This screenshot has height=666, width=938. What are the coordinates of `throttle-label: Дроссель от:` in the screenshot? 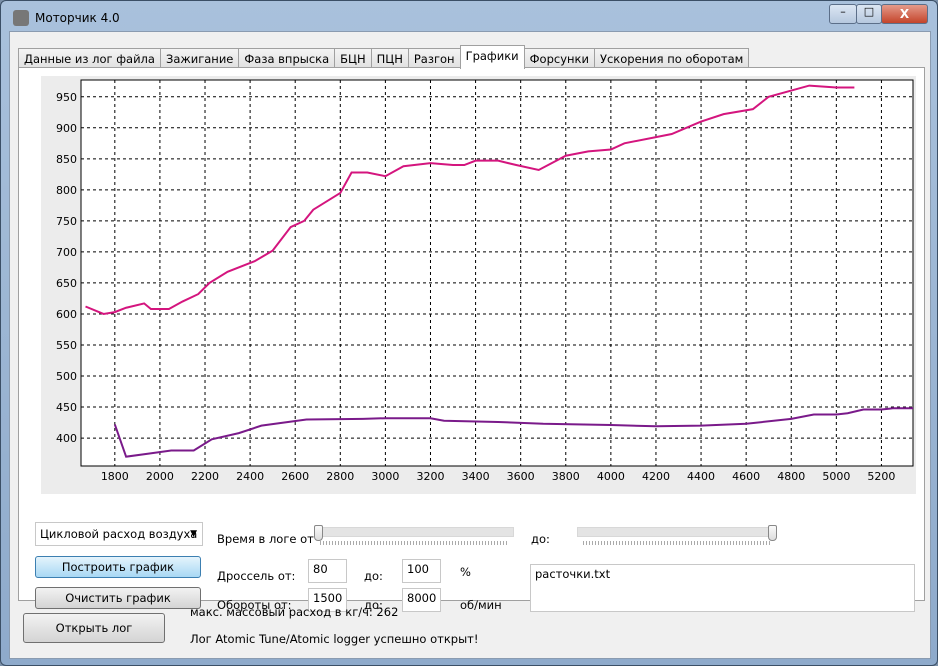 It's located at (256, 576).